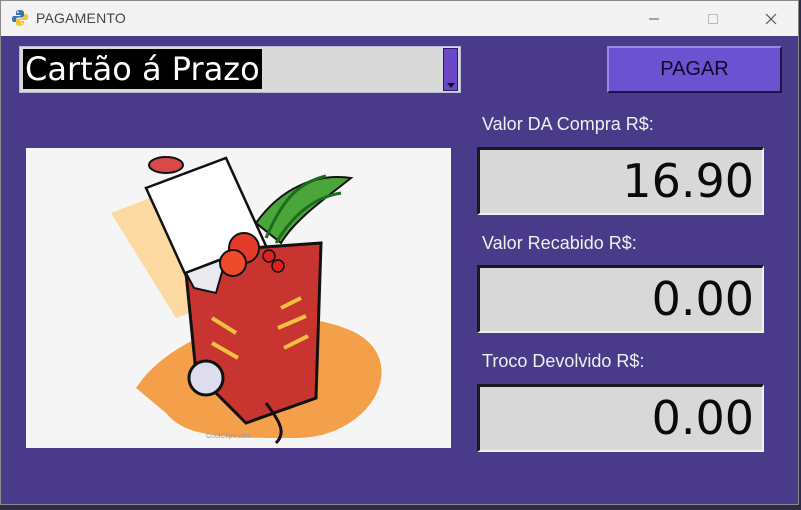  Describe the element at coordinates (568, 124) in the screenshot. I see `purchase-value-label: Valor DA Compra R$:` at that location.